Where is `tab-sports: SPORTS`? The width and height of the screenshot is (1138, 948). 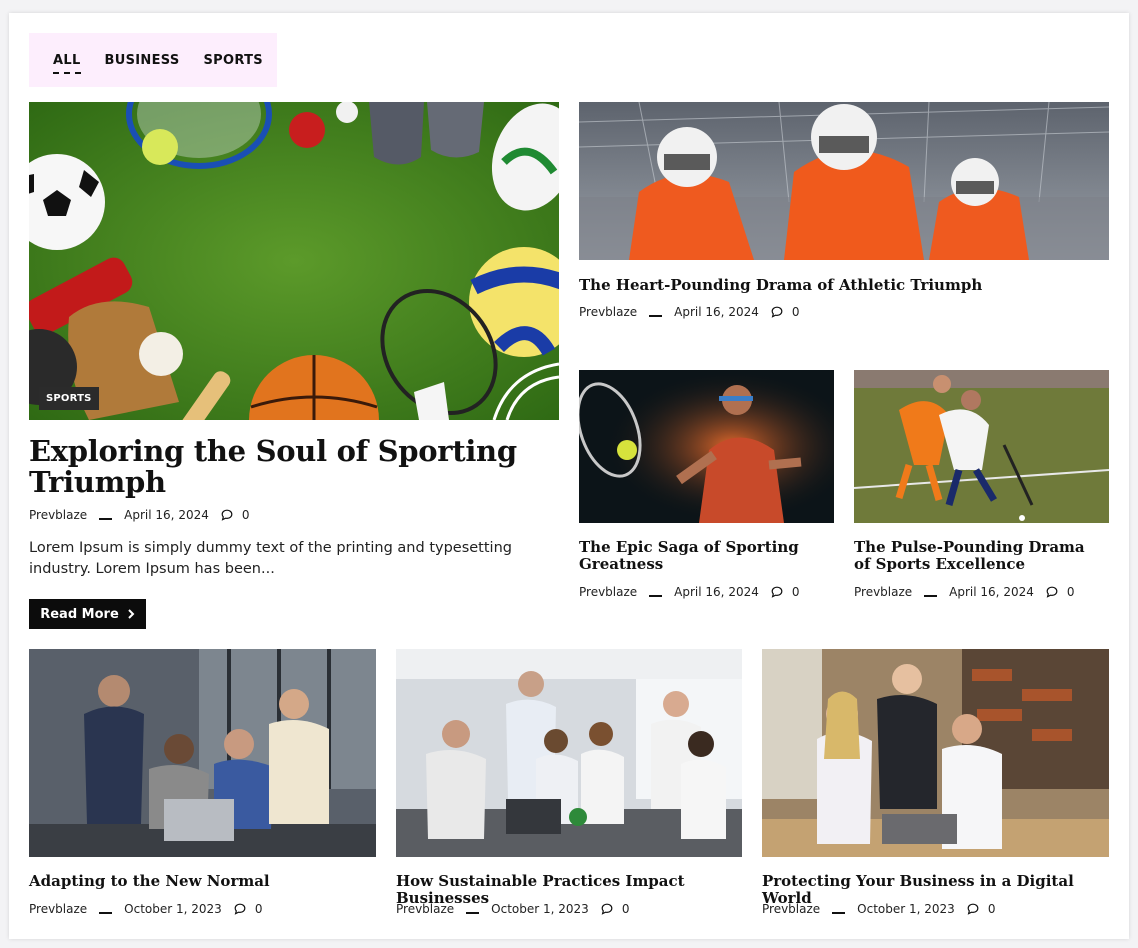 tab-sports: SPORTS is located at coordinates (233, 60).